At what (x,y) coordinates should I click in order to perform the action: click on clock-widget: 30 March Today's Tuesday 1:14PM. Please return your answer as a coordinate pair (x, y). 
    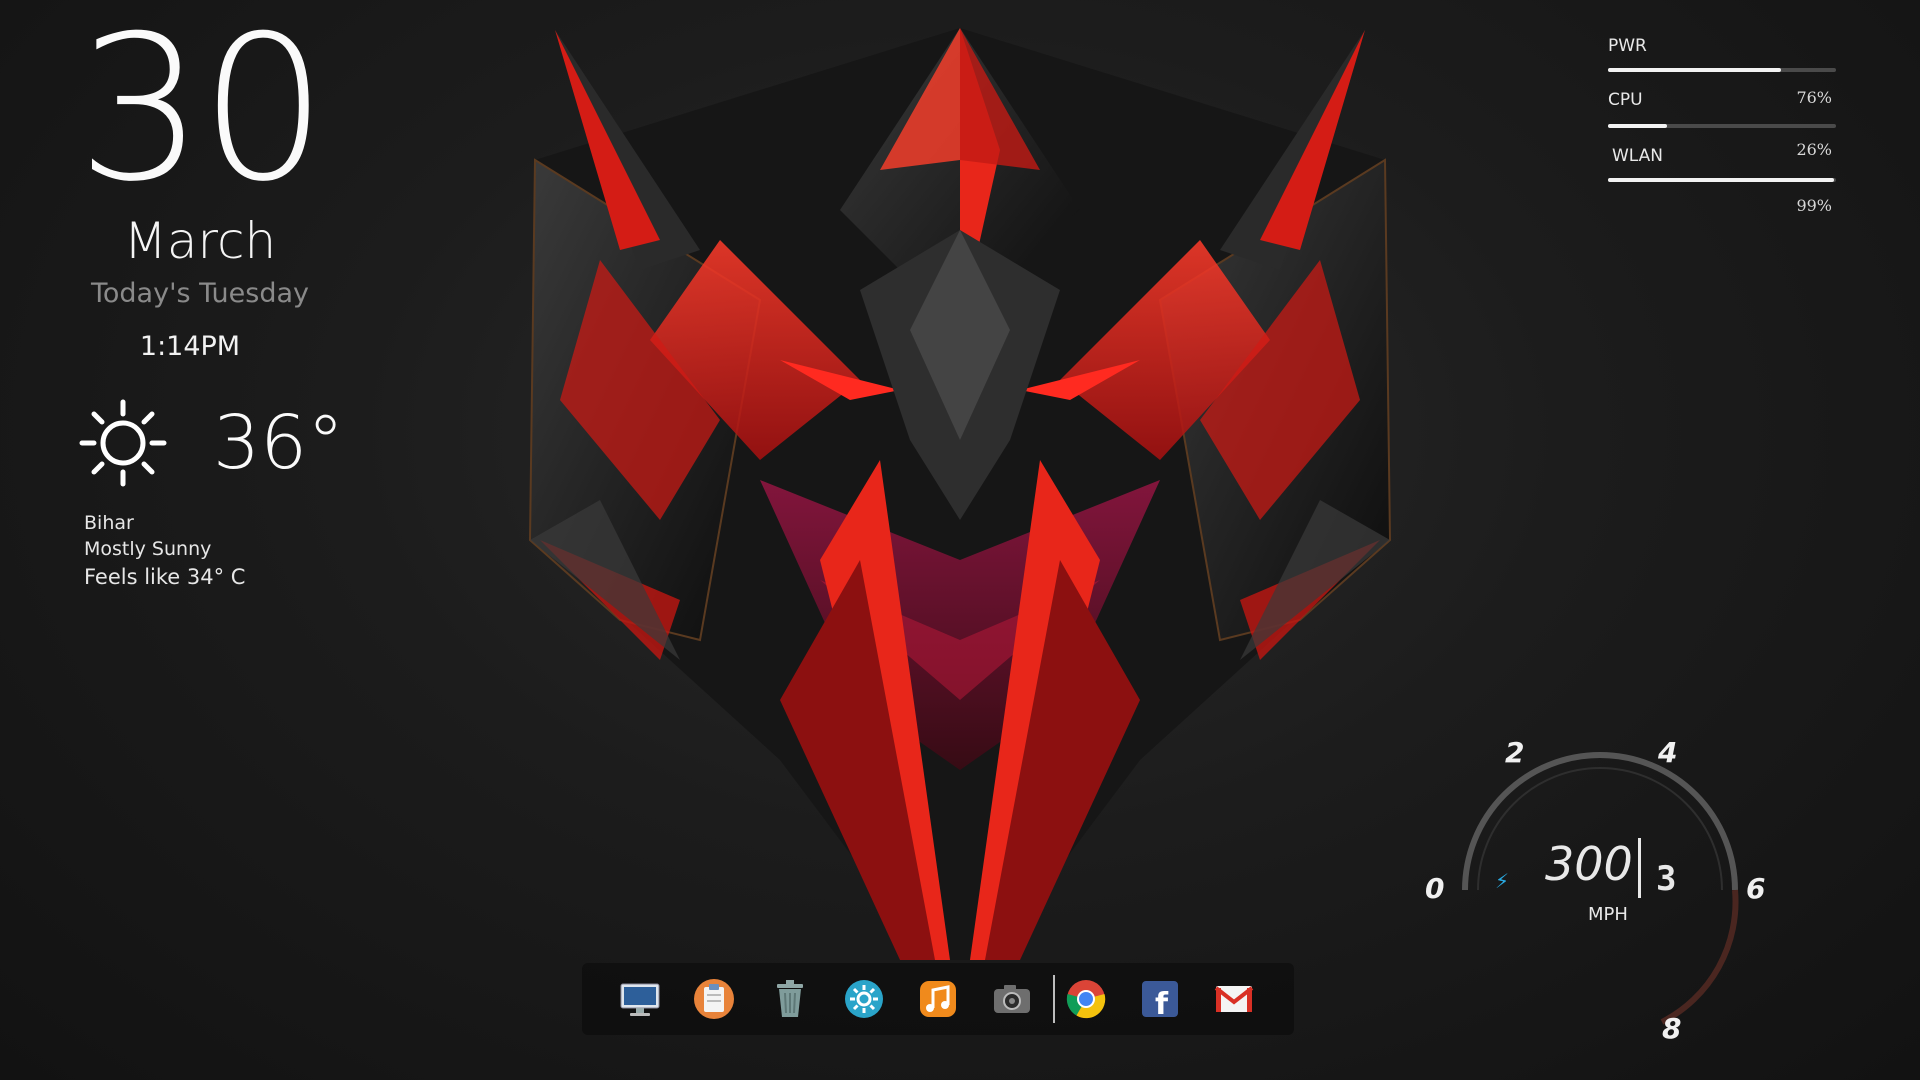
    Looking at the image, I should click on (210, 181).